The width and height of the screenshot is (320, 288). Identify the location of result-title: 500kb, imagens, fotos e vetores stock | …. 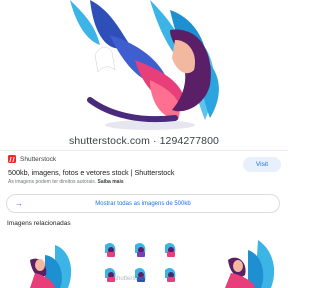
(91, 172).